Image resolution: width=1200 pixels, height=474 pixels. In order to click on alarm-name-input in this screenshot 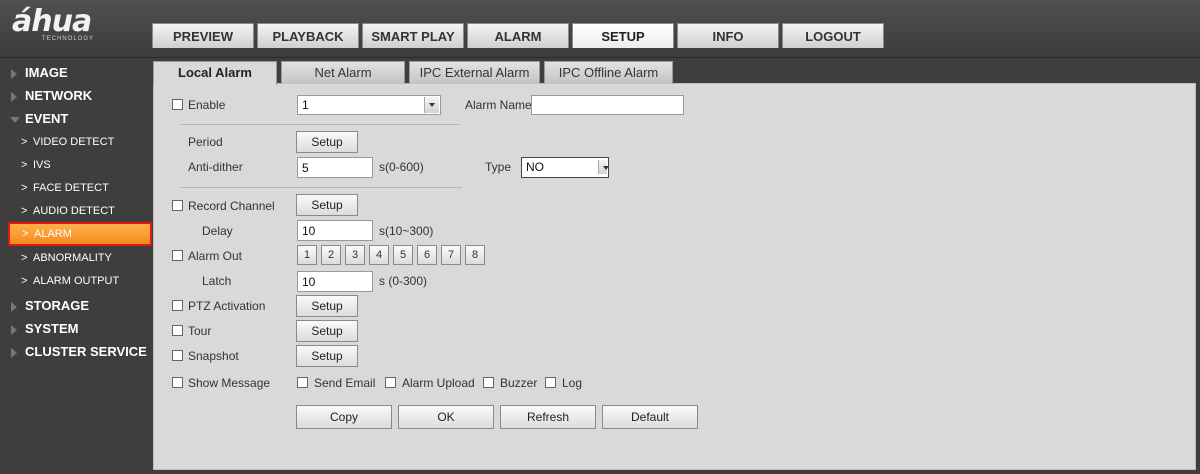, I will do `click(607, 105)`.